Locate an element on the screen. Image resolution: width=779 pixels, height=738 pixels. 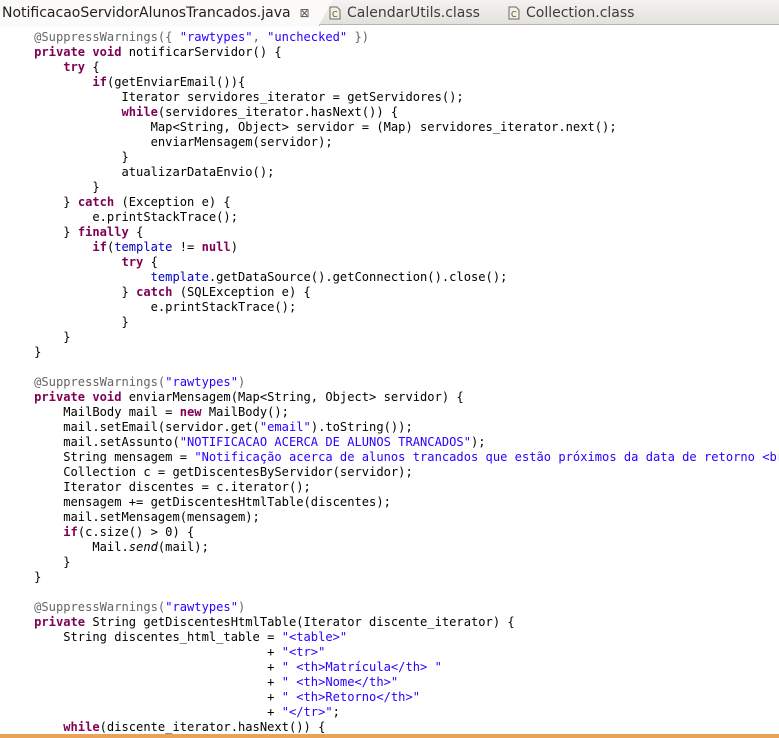
code-line: enviarMensagem(servidor); is located at coordinates (392, 142).